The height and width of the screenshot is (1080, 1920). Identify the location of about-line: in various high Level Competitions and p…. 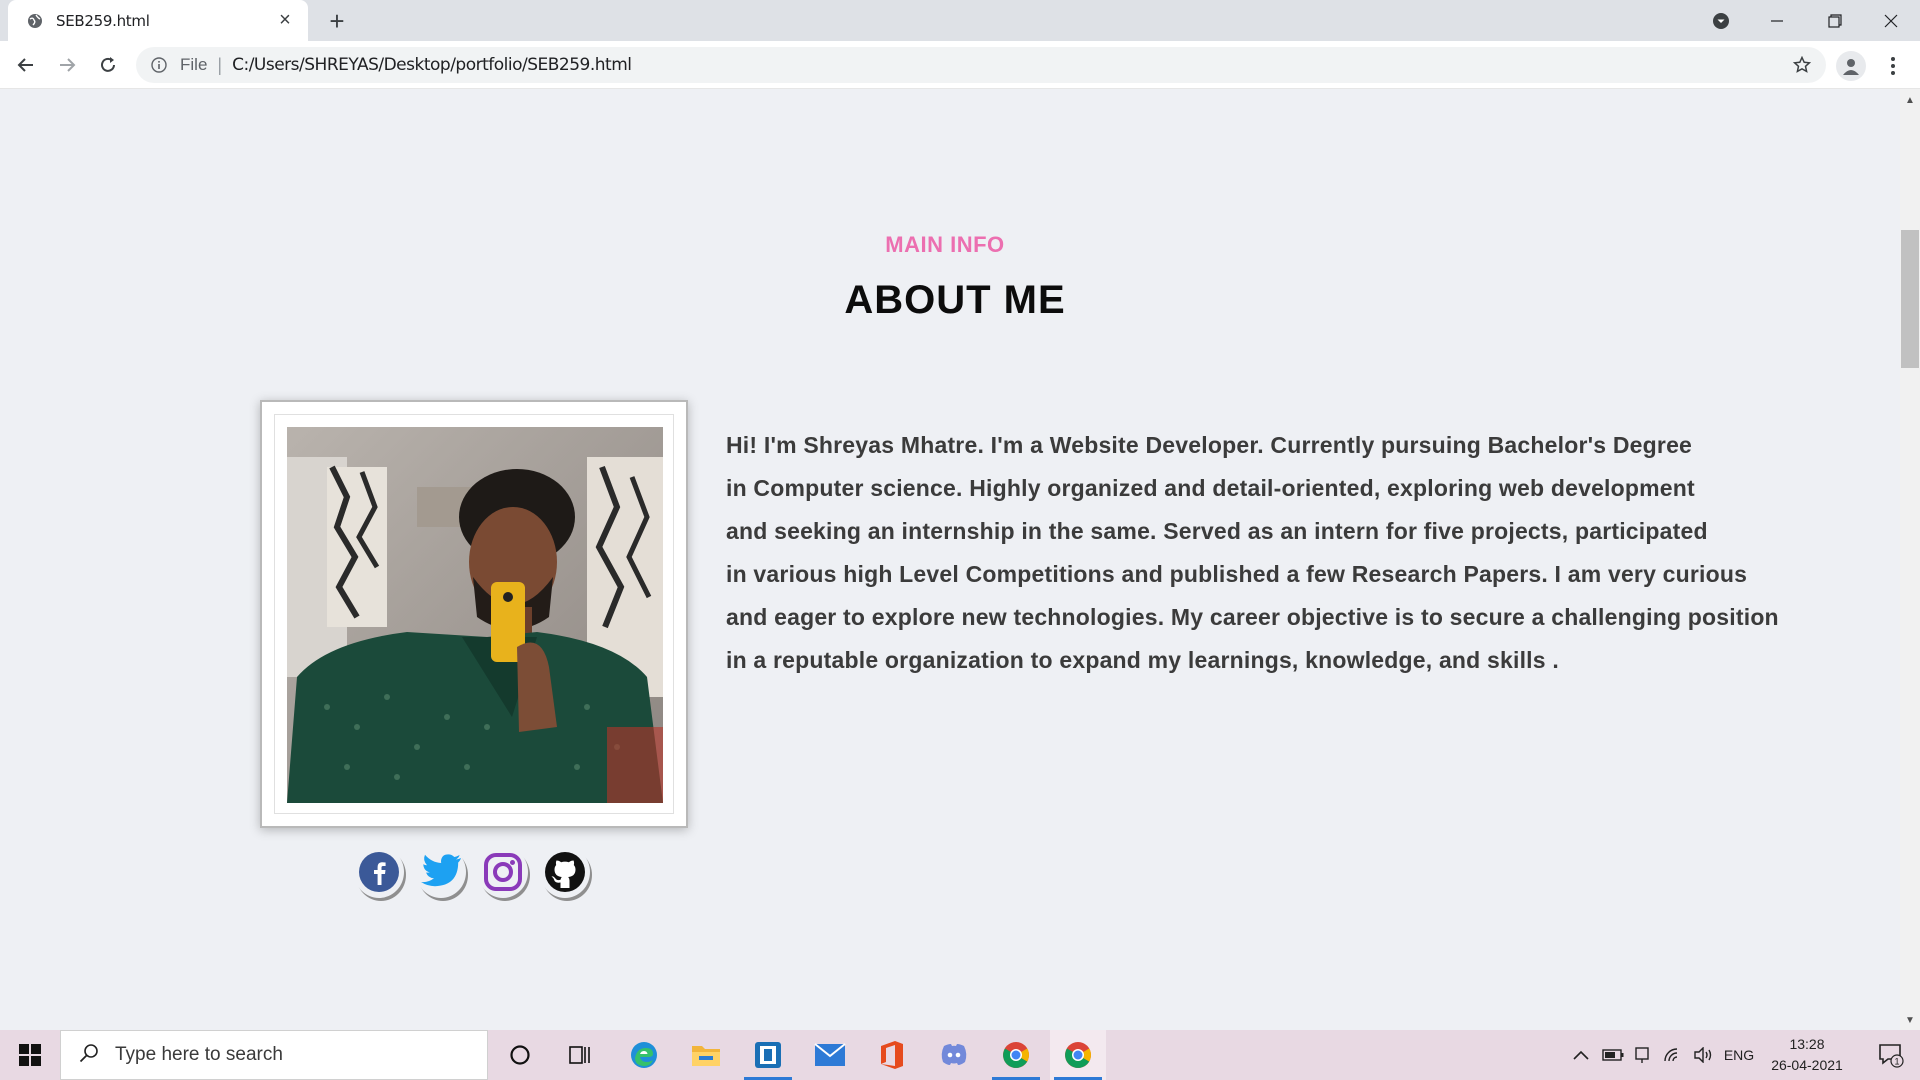
(1237, 574).